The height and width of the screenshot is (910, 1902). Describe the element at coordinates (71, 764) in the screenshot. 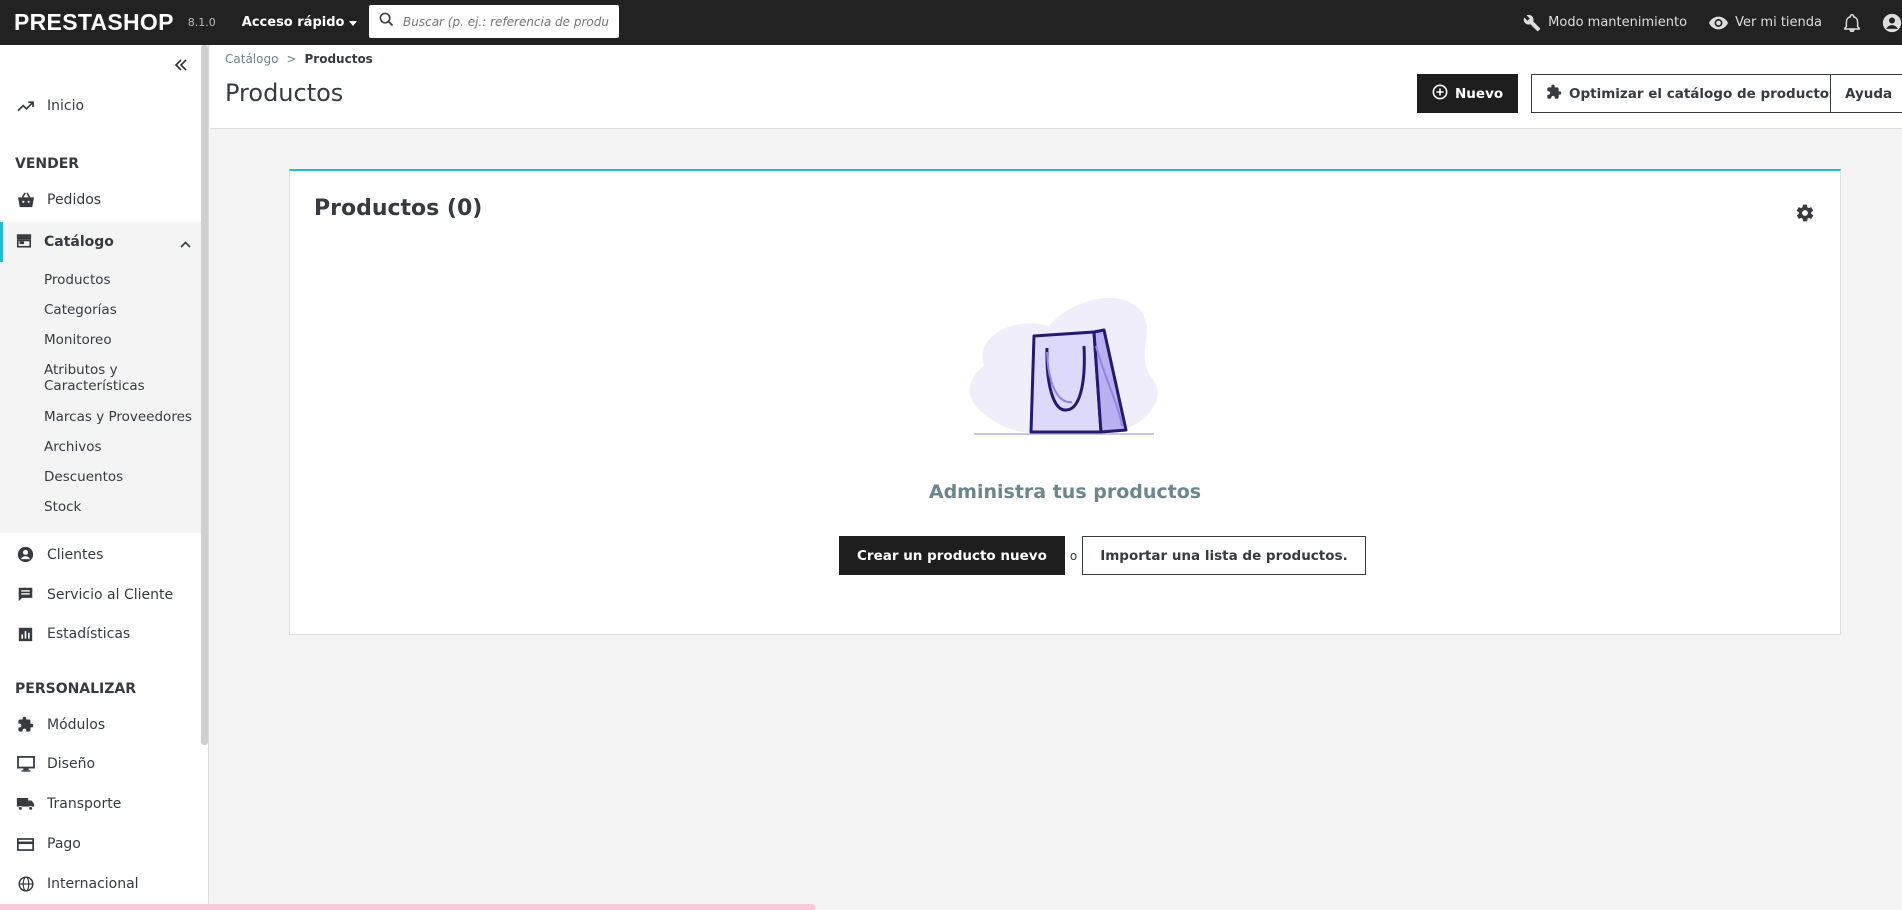

I see `sidebar-item-label: Diseño` at that location.